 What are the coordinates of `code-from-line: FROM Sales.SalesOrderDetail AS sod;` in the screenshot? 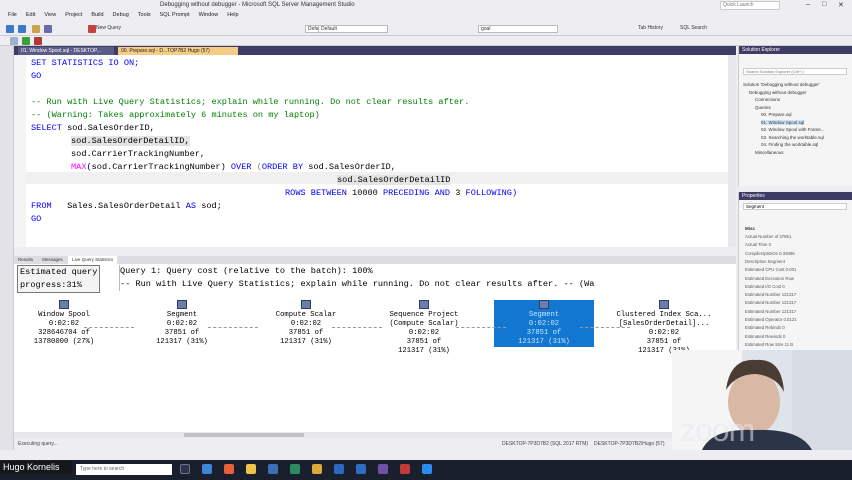 It's located at (126, 206).